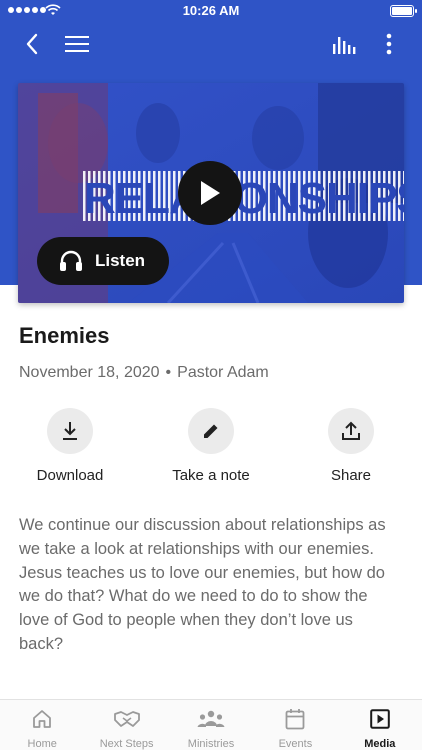 The width and height of the screenshot is (422, 750). I want to click on tab-ministries: Ministries, so click(211, 725).